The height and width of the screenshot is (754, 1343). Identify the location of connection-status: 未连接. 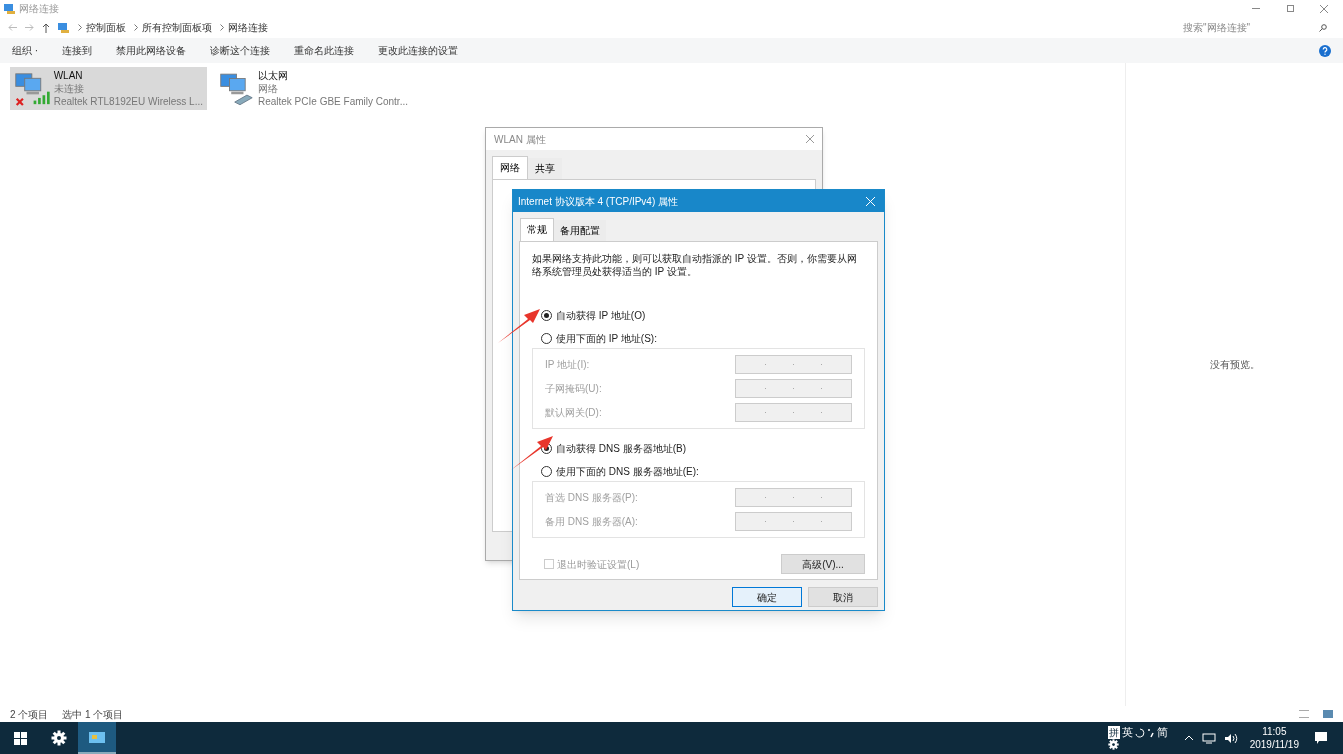
(69, 88).